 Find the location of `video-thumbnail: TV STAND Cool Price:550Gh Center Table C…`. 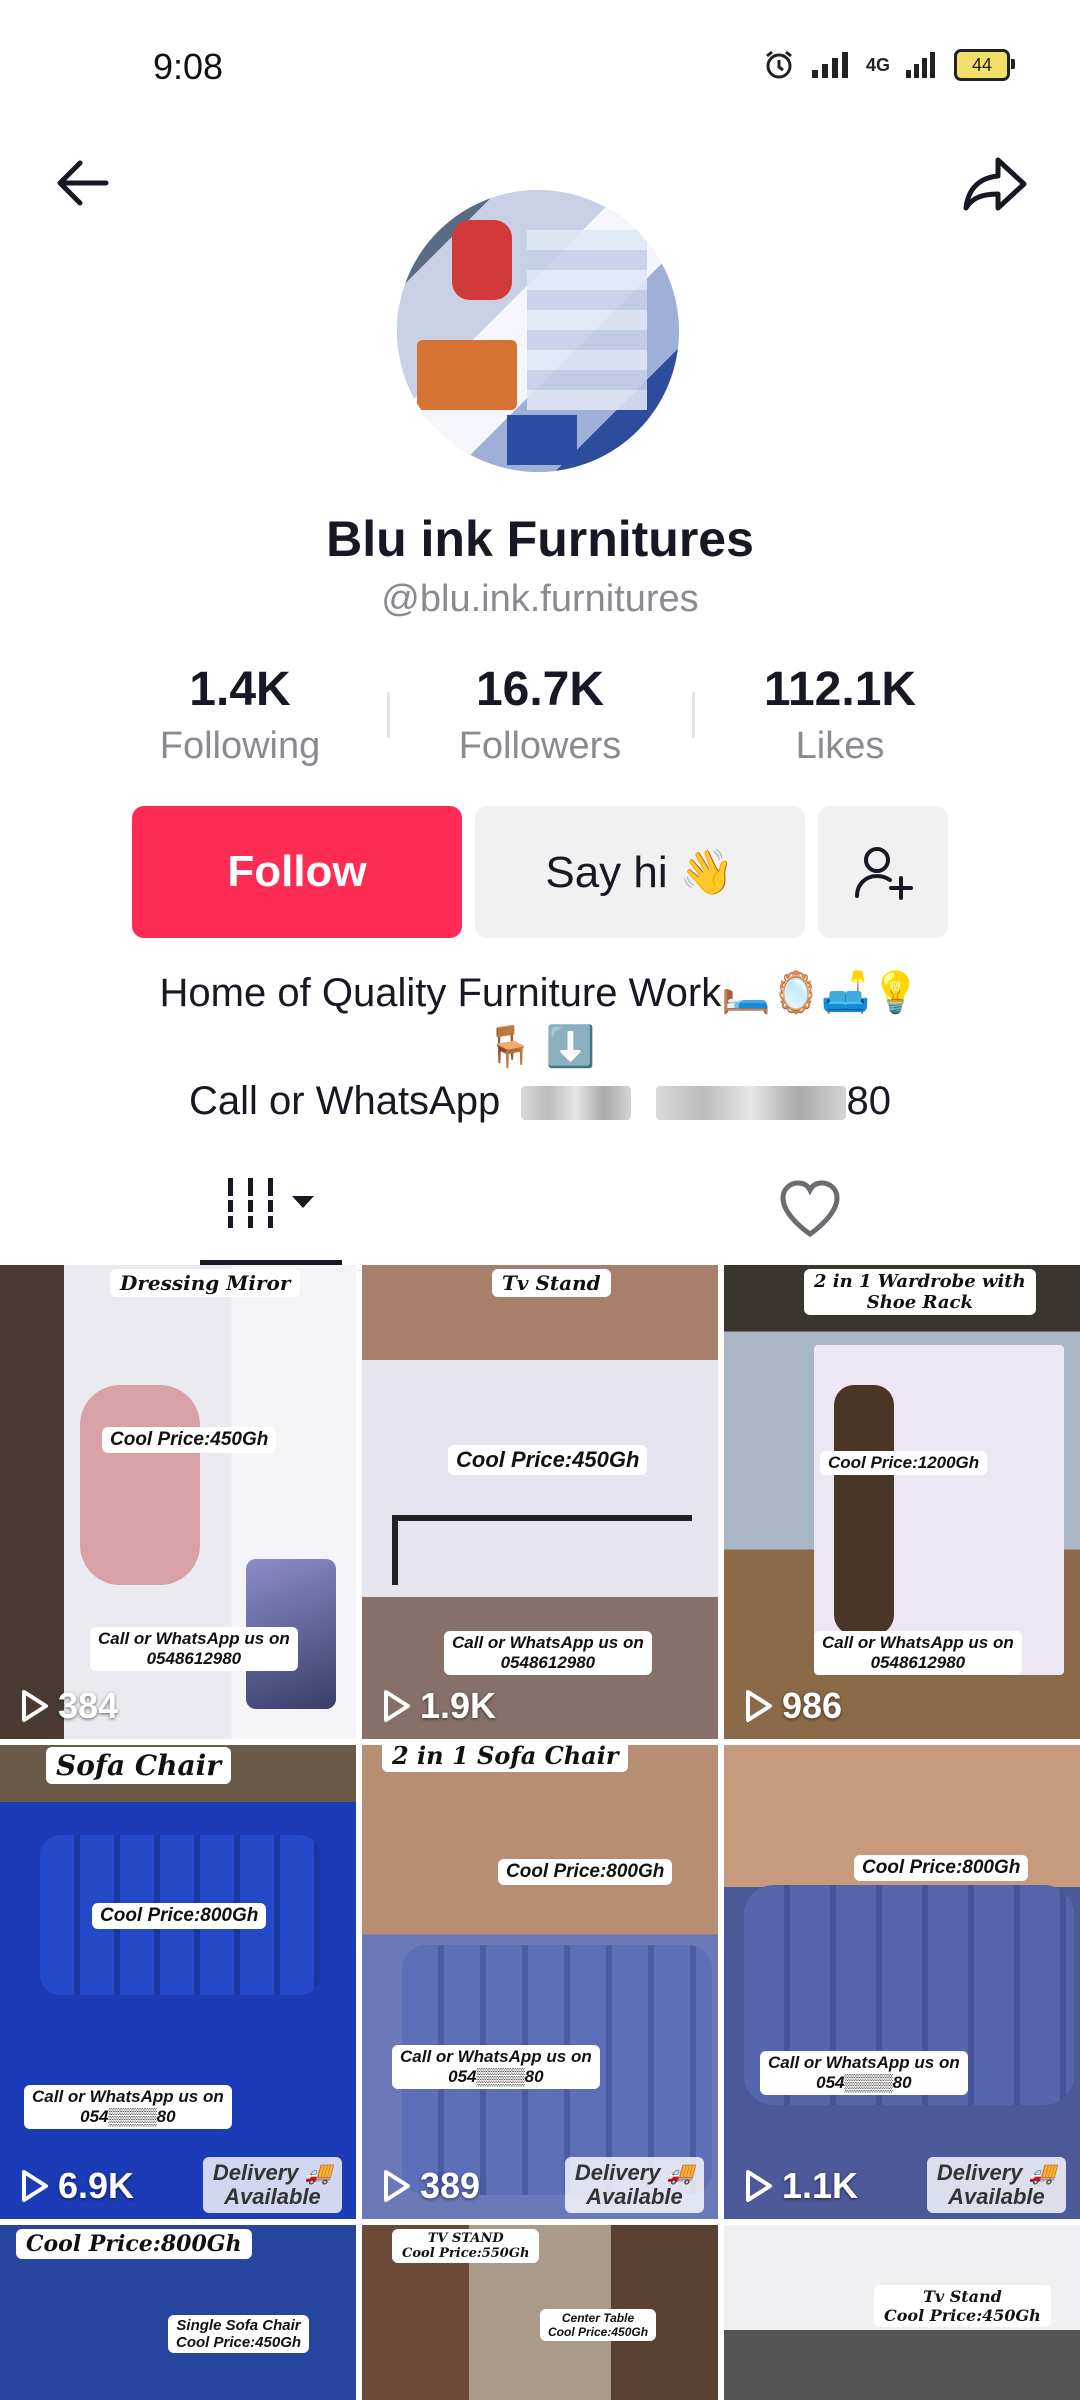

video-thumbnail: TV STAND Cool Price:550Gh Center Table C… is located at coordinates (540, 2312).